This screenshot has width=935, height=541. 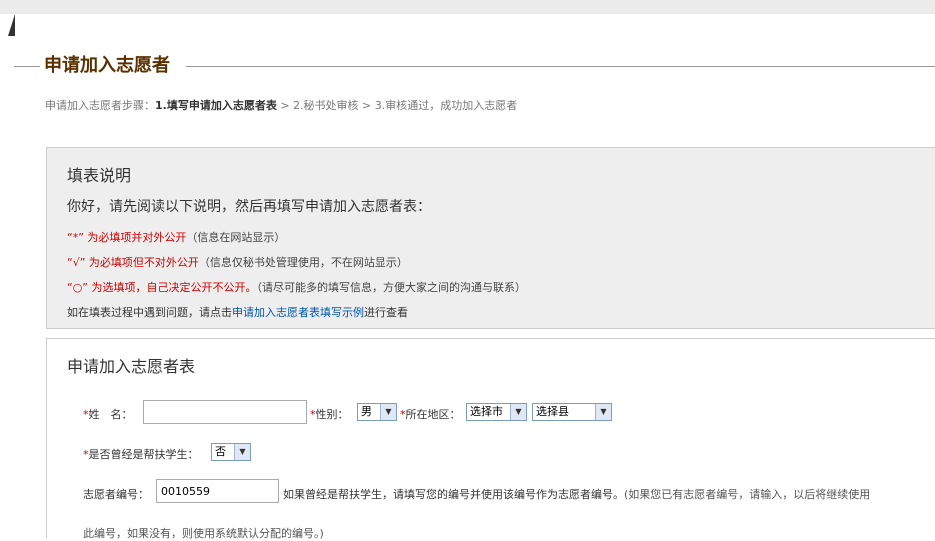 What do you see at coordinates (149, 312) in the screenshot?
I see `help-prefix: 如在填表过程中遇到问题，请点击` at bounding box center [149, 312].